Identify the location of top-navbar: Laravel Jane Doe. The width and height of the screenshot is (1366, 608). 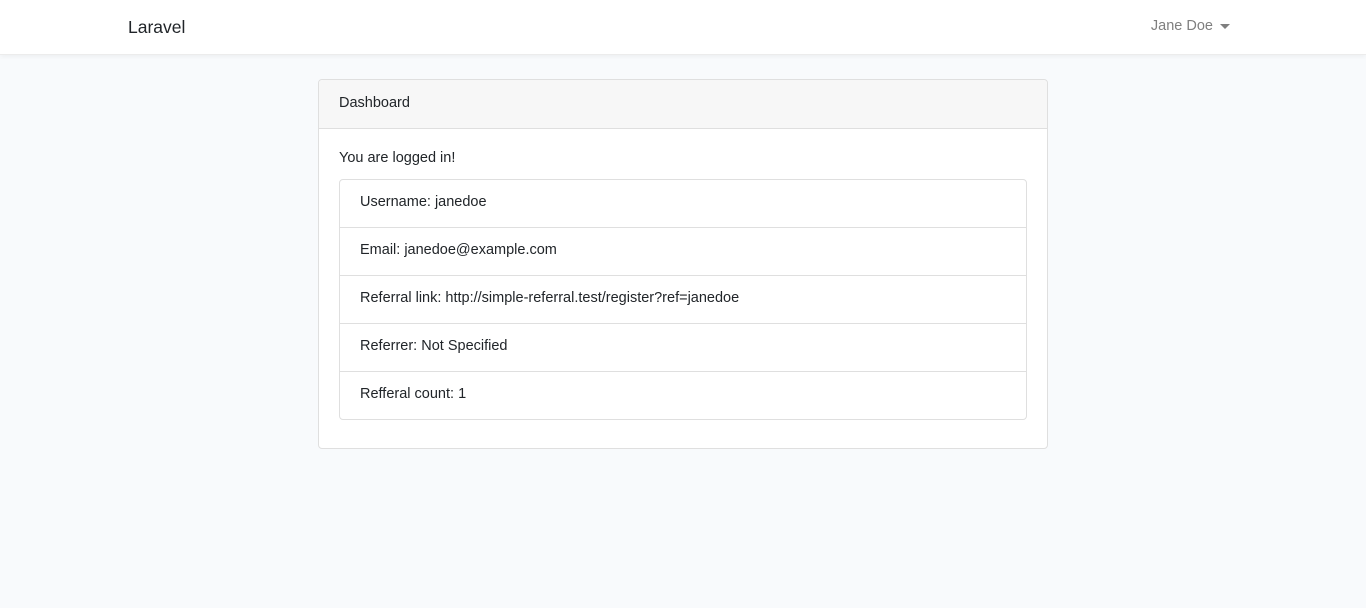
(683, 27).